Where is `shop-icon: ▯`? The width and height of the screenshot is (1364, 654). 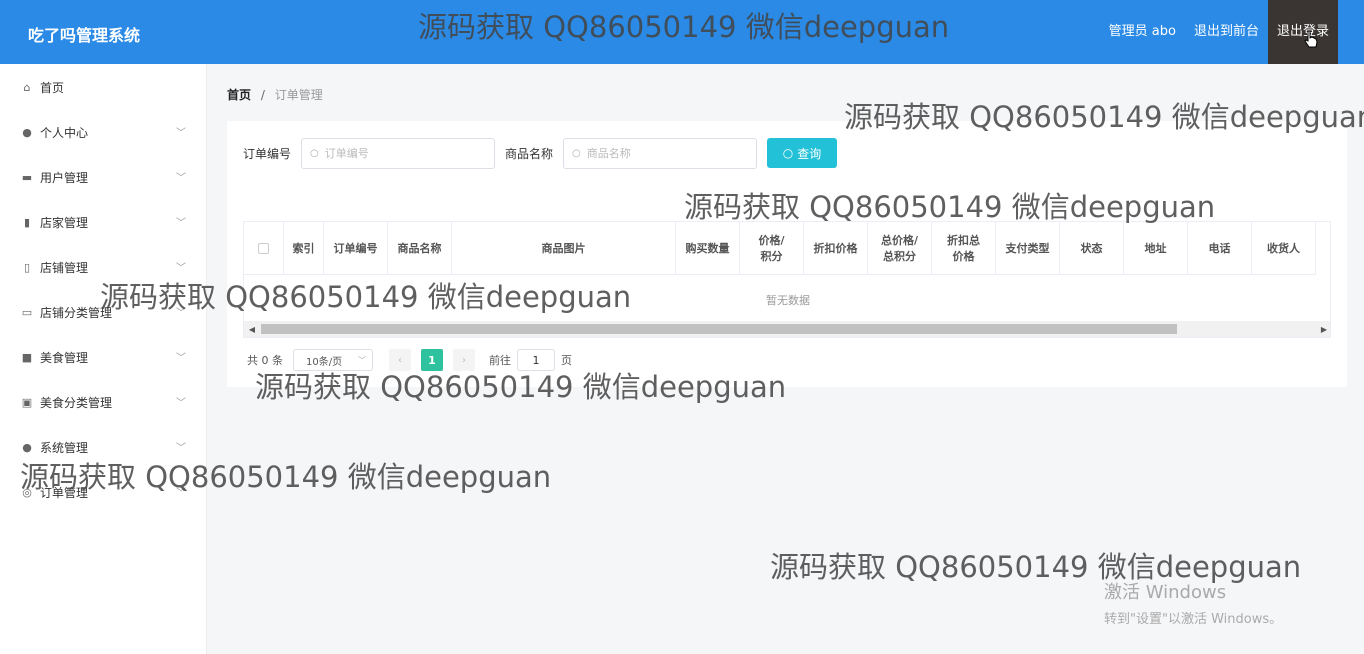
shop-icon: ▯ is located at coordinates (27, 267).